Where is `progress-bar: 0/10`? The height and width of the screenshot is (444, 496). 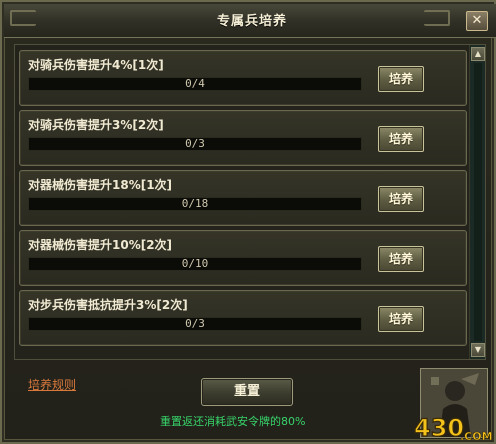
progress-bar: 0/10 is located at coordinates (195, 264).